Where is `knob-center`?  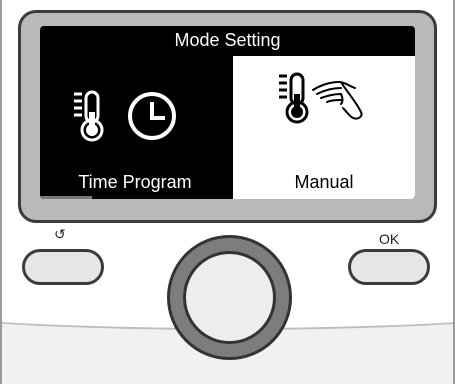 knob-center is located at coordinates (229, 297).